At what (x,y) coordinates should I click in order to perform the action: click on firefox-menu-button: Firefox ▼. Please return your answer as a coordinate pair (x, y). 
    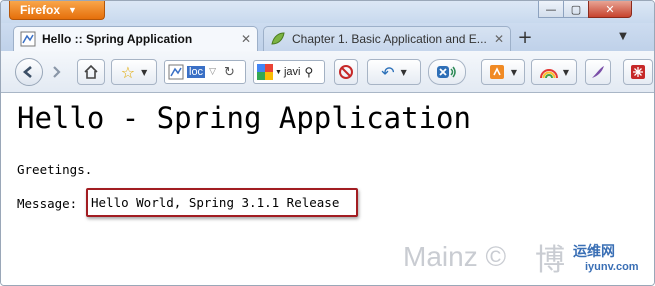
    Looking at the image, I should click on (57, 10).